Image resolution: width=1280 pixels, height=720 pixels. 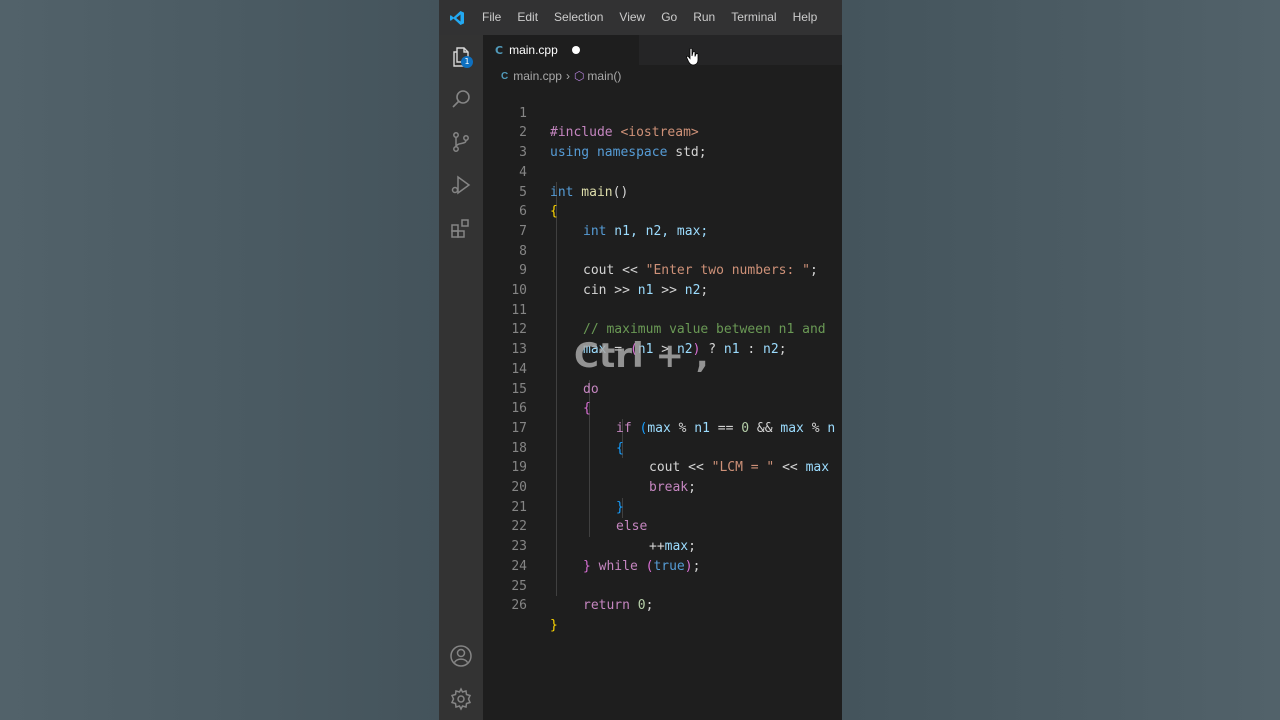 I want to click on breadcrumb-symbol: main(), so click(x=604, y=76).